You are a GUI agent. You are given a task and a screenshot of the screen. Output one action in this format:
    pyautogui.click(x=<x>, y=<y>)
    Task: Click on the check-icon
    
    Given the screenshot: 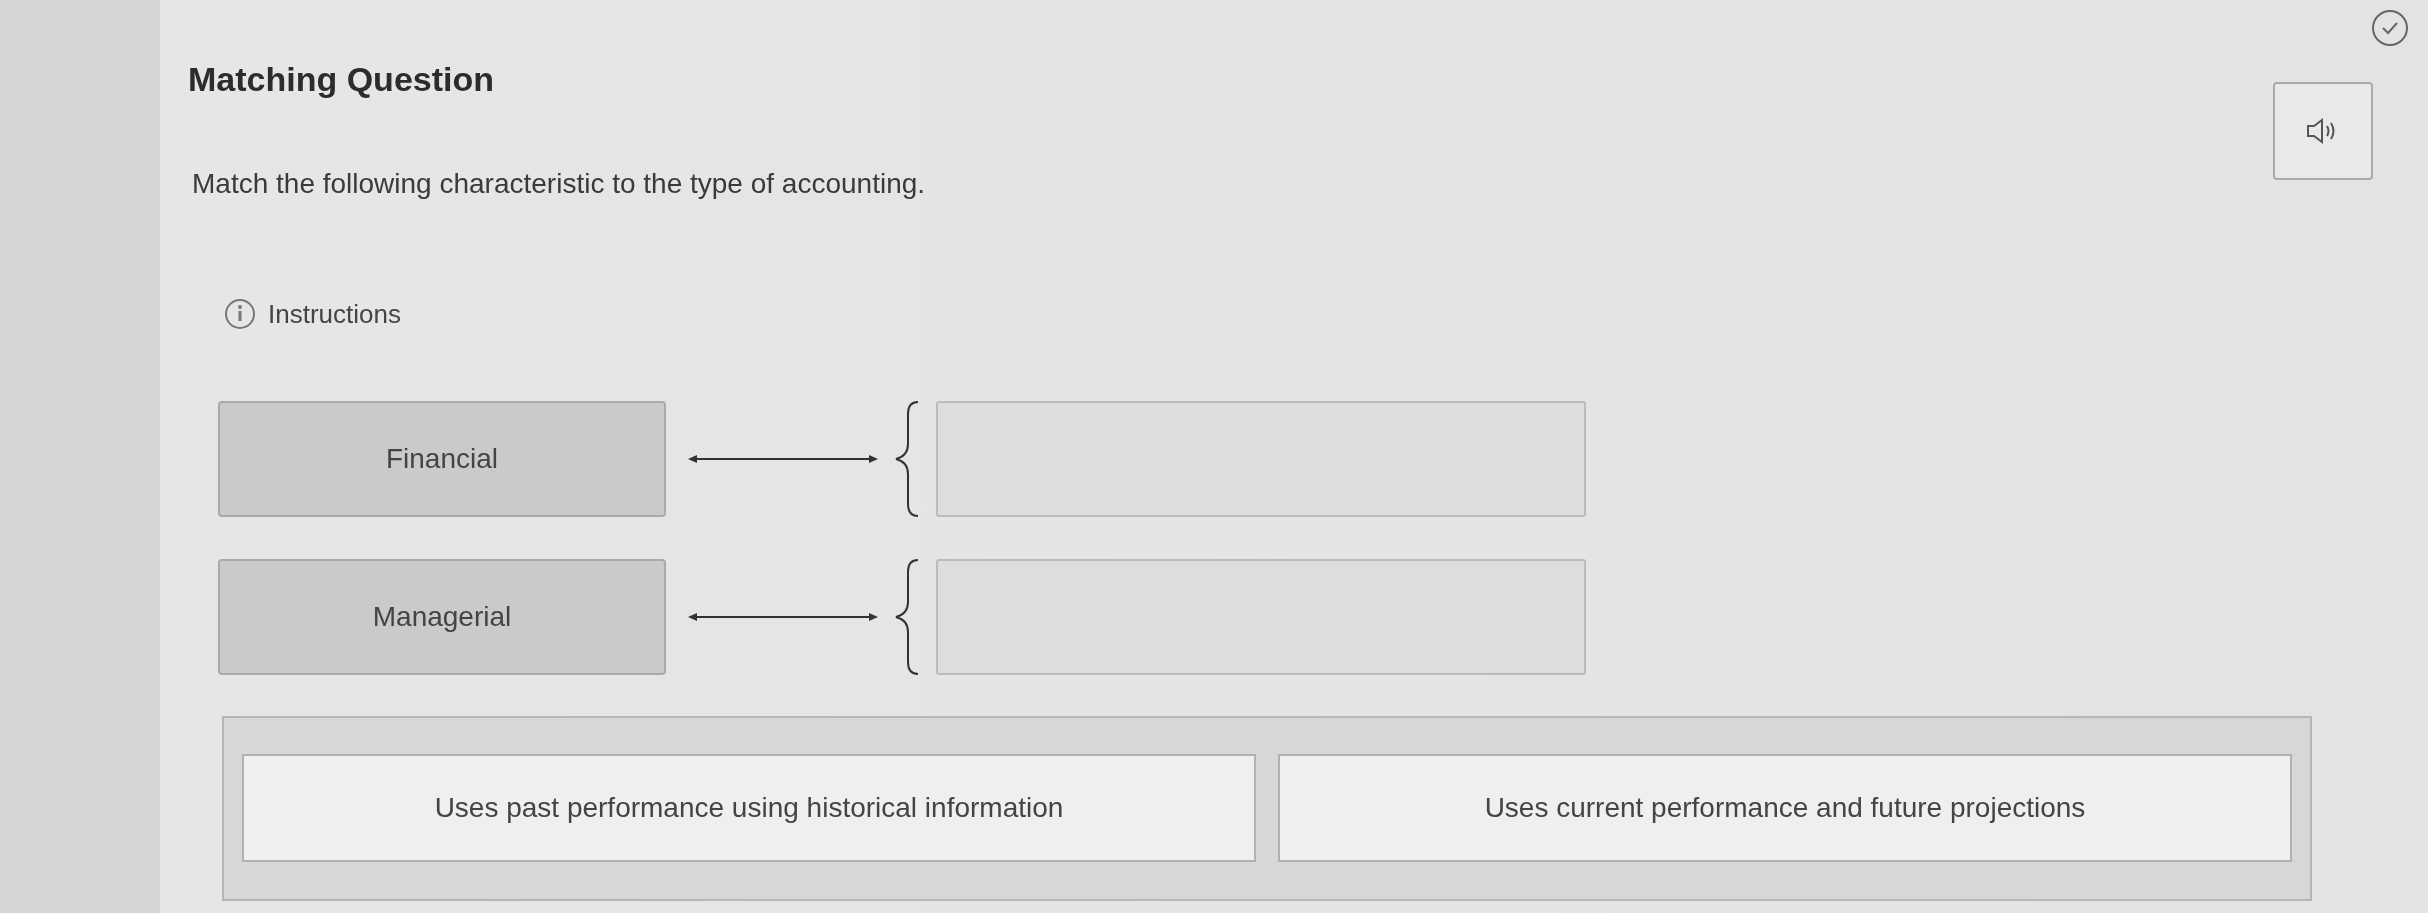 What is the action you would take?
    pyautogui.click(x=2390, y=28)
    